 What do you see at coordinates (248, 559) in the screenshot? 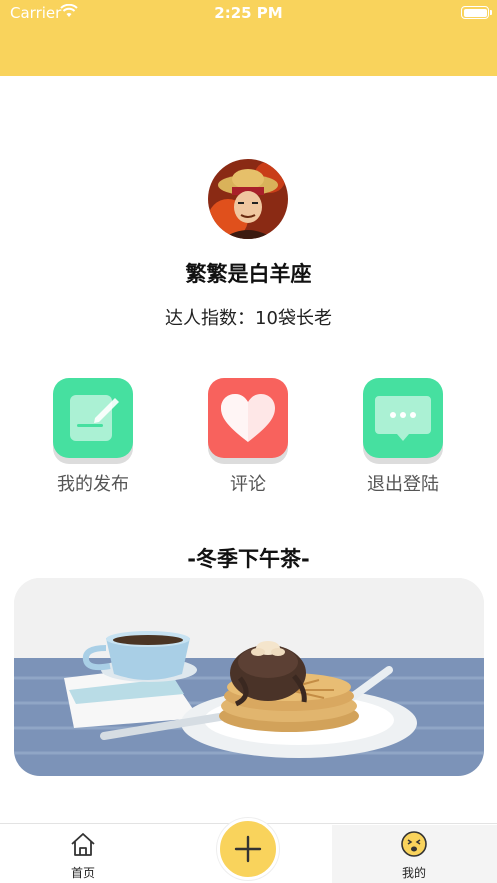
I see `section-title: -冬季下午茶-` at bounding box center [248, 559].